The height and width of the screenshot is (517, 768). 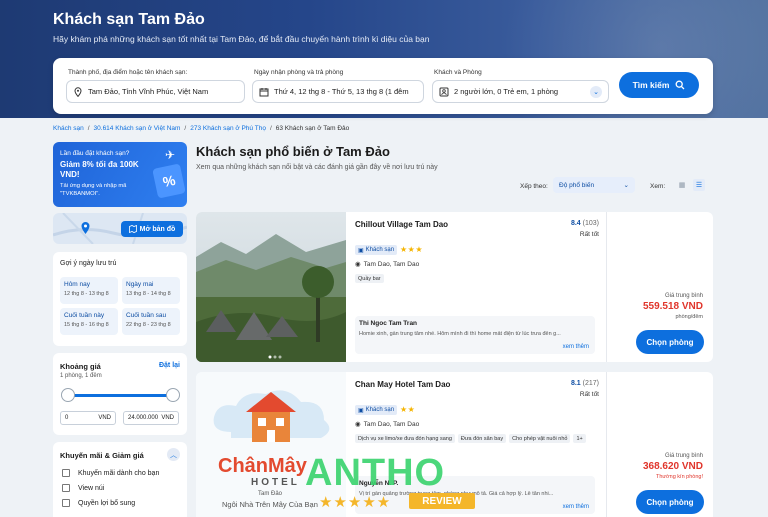 I want to click on dates-label: Ngày nhận phòng và trả phòng, so click(x=299, y=72).